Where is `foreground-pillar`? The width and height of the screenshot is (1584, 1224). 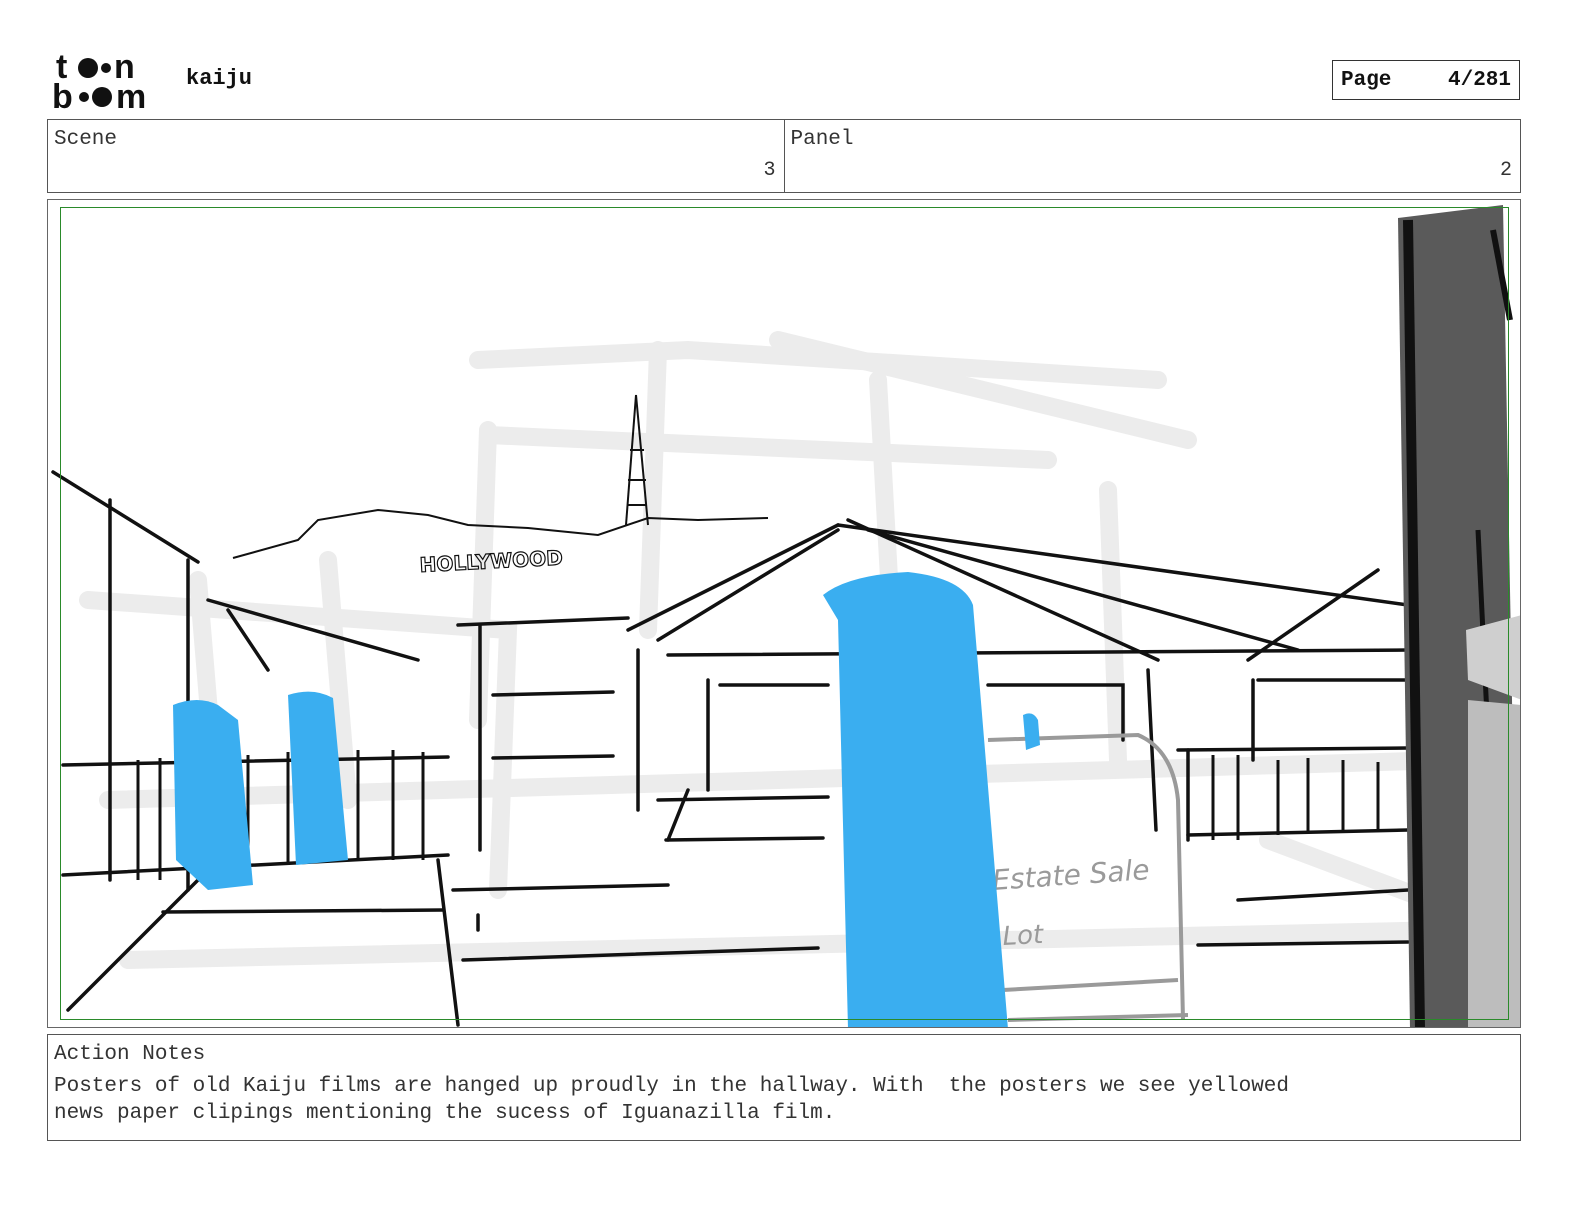
foreground-pillar is located at coordinates (1459, 616).